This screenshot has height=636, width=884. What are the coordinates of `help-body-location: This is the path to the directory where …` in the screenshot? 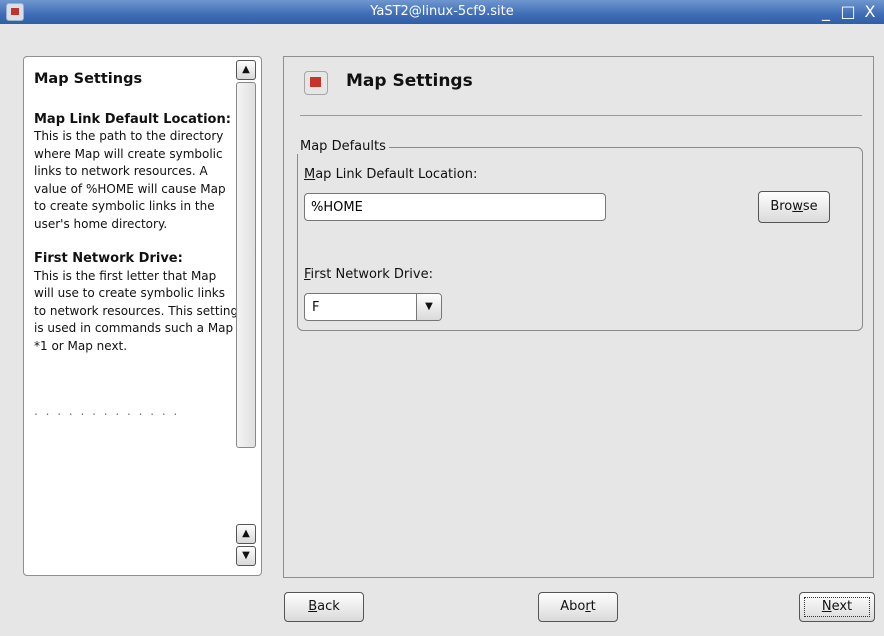 It's located at (130, 180).